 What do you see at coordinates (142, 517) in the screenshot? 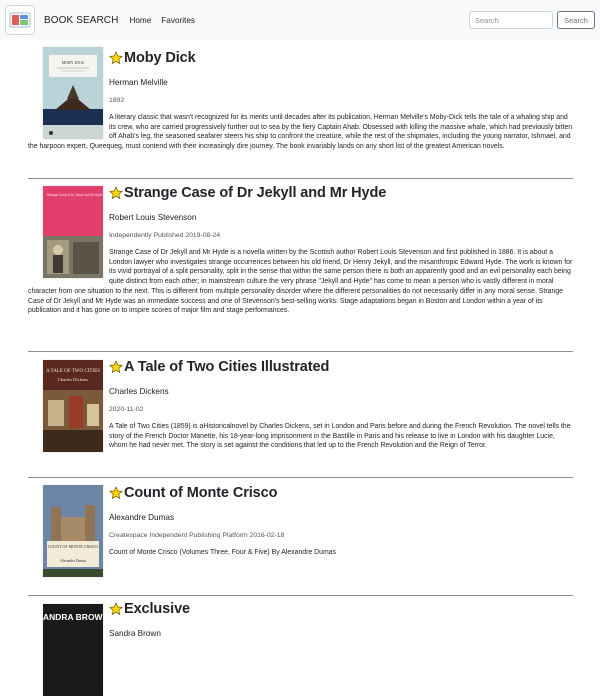
I see `book-author: Alexandre Dumas` at bounding box center [142, 517].